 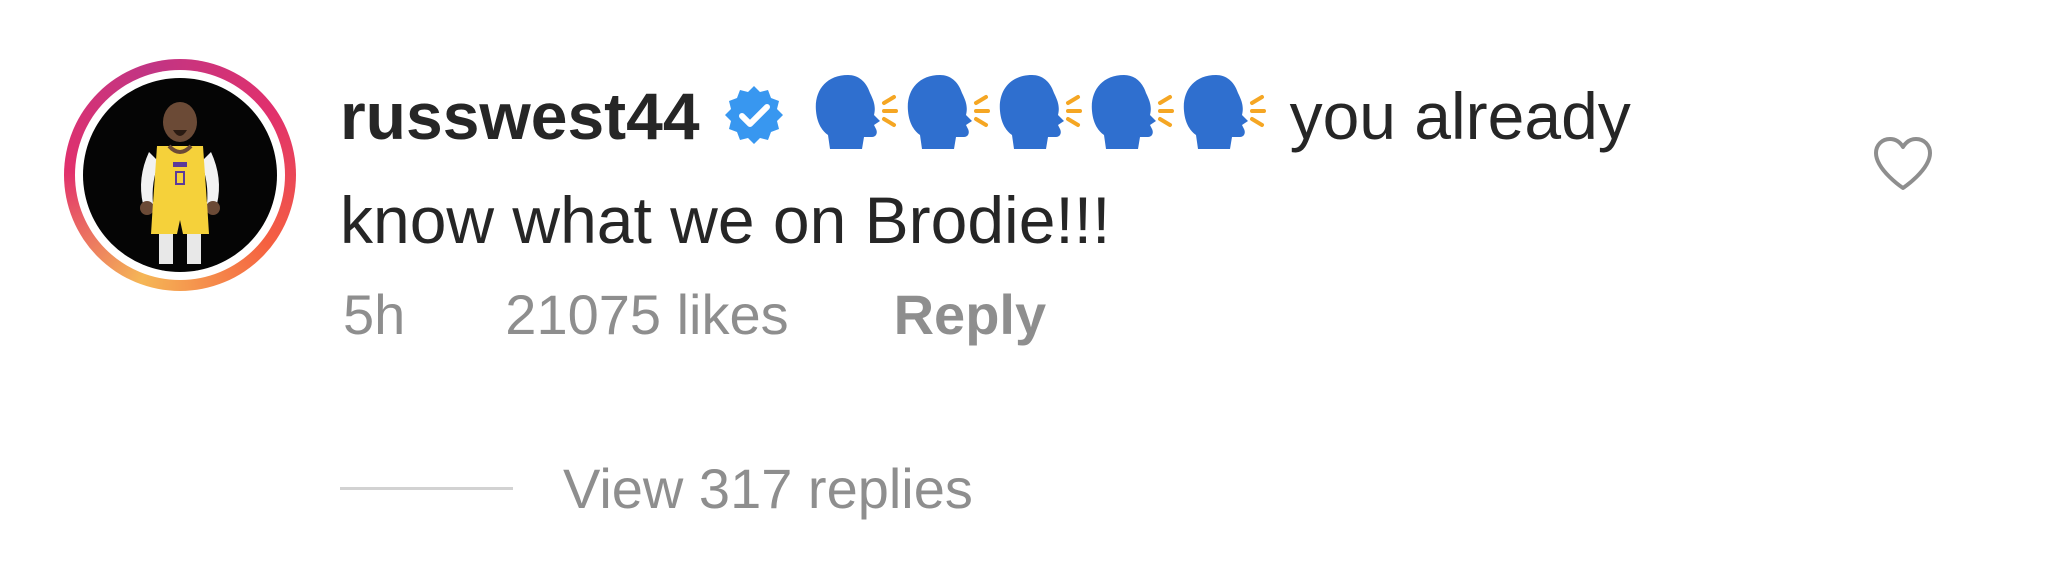 I want to click on avatar-ring-gap, so click(x=180, y=175).